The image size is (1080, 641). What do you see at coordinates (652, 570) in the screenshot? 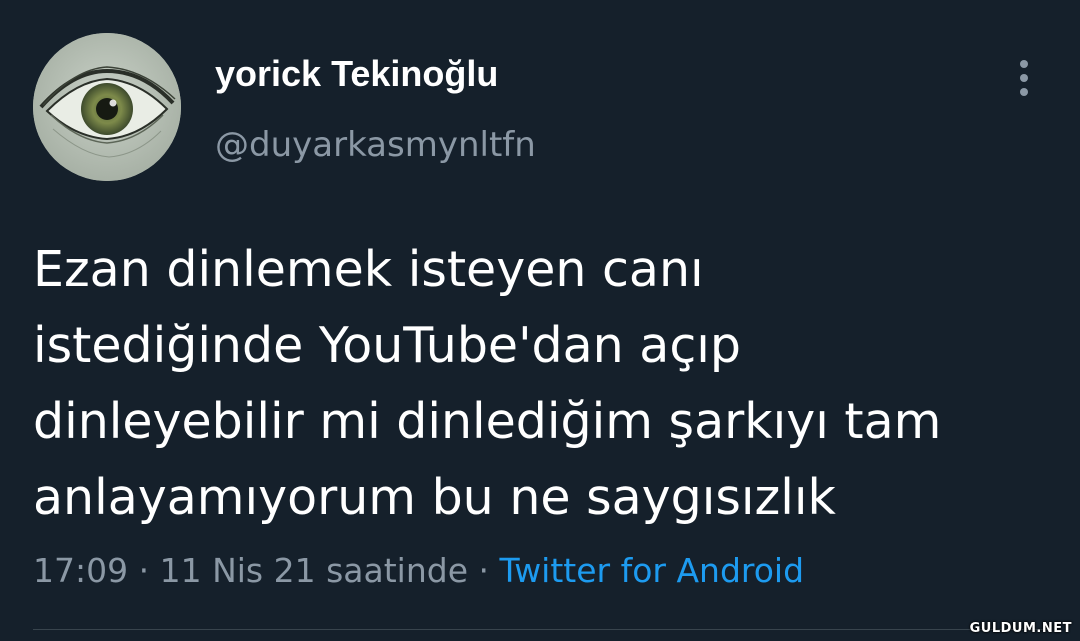
I see `tweet-source-link: Twitter for Android` at bounding box center [652, 570].